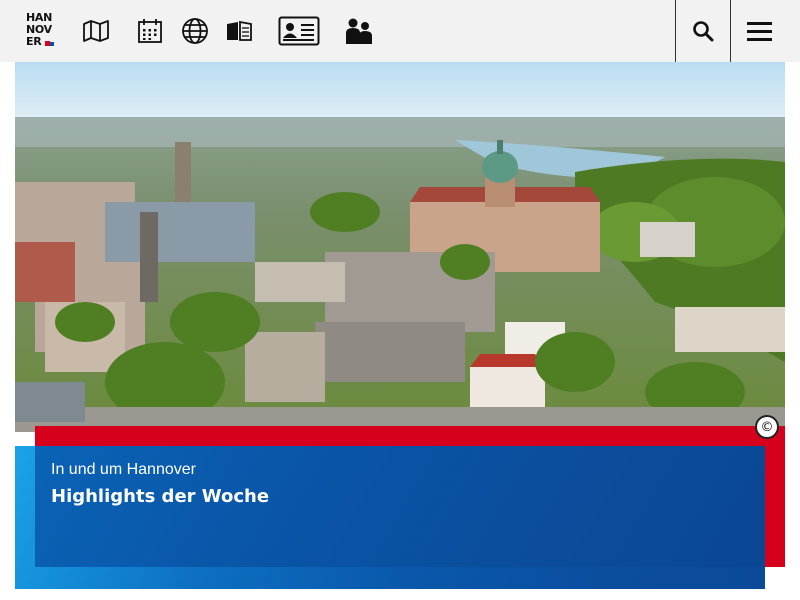 The height and width of the screenshot is (600, 800). Describe the element at coordinates (150, 31) in the screenshot. I see `calendar-icon` at that location.